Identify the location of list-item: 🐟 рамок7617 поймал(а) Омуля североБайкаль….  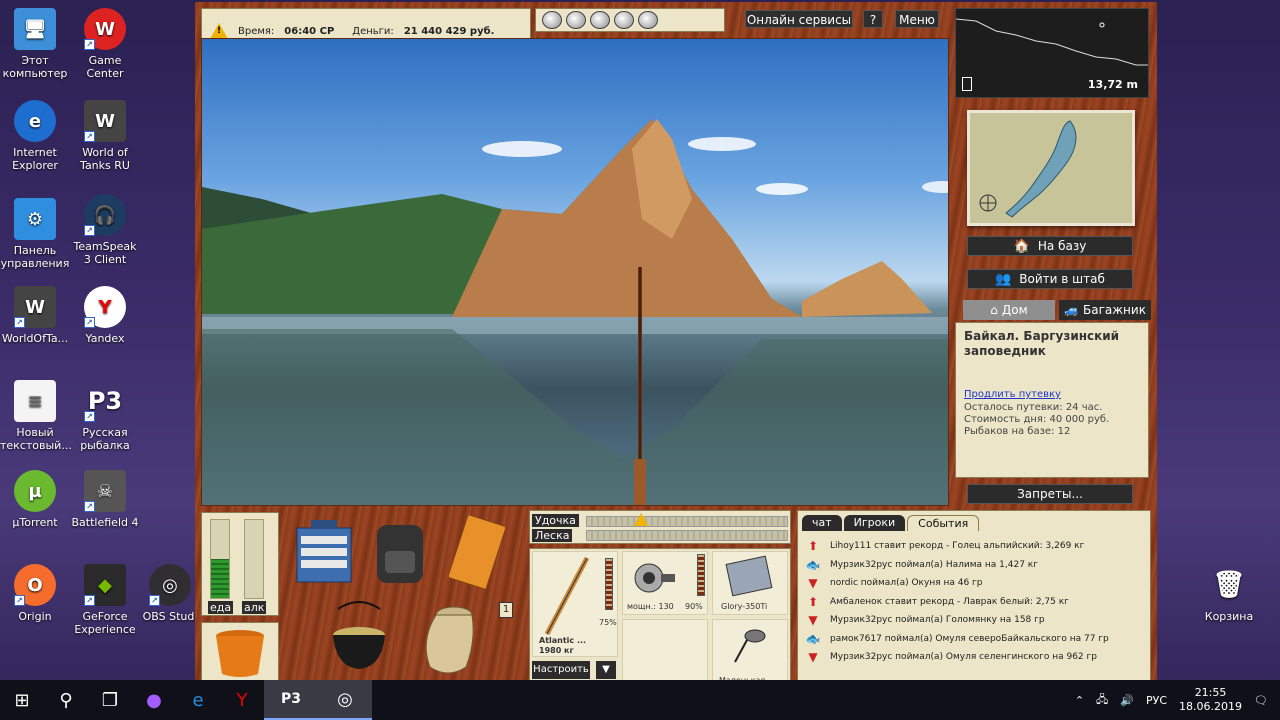
(957, 638).